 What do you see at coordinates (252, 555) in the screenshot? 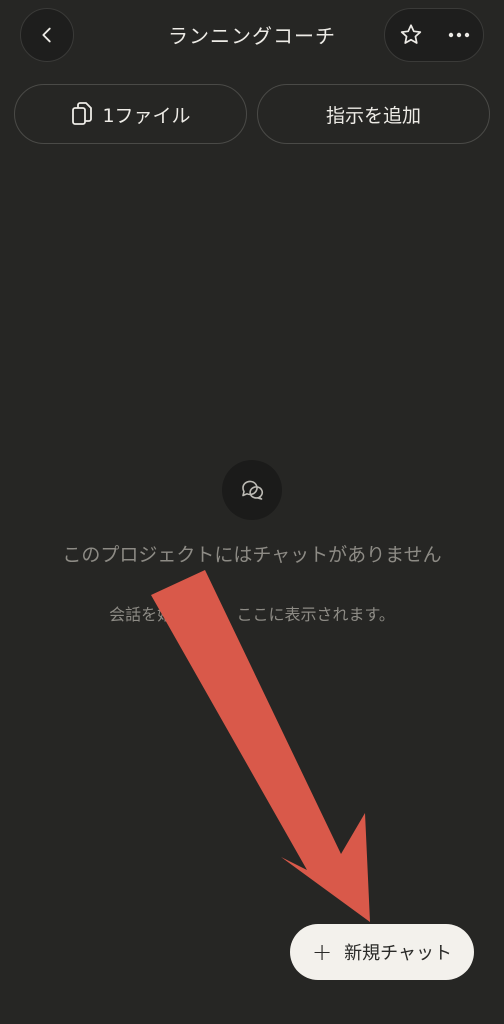
I see `empty-state-title: このプロジェクトにはチャットがありません` at bounding box center [252, 555].